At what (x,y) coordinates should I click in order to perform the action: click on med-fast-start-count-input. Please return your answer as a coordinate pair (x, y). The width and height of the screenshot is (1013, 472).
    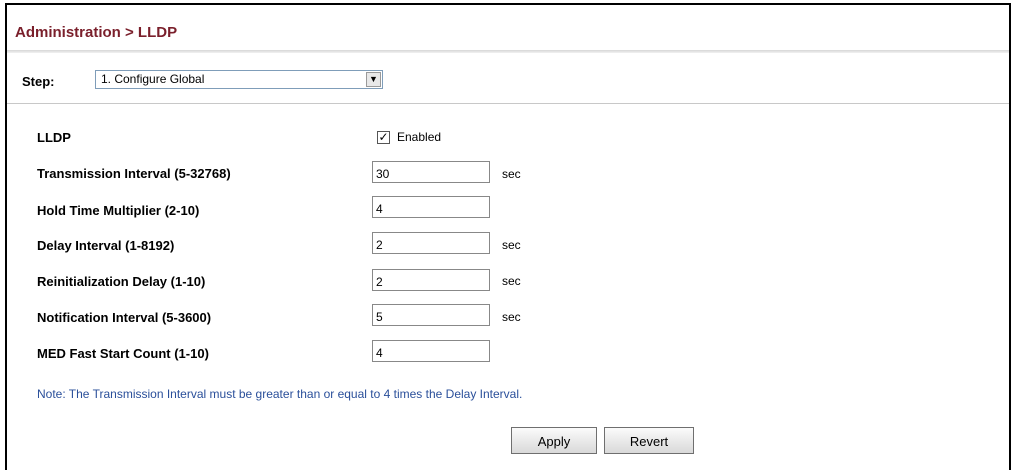
    Looking at the image, I should click on (431, 351).